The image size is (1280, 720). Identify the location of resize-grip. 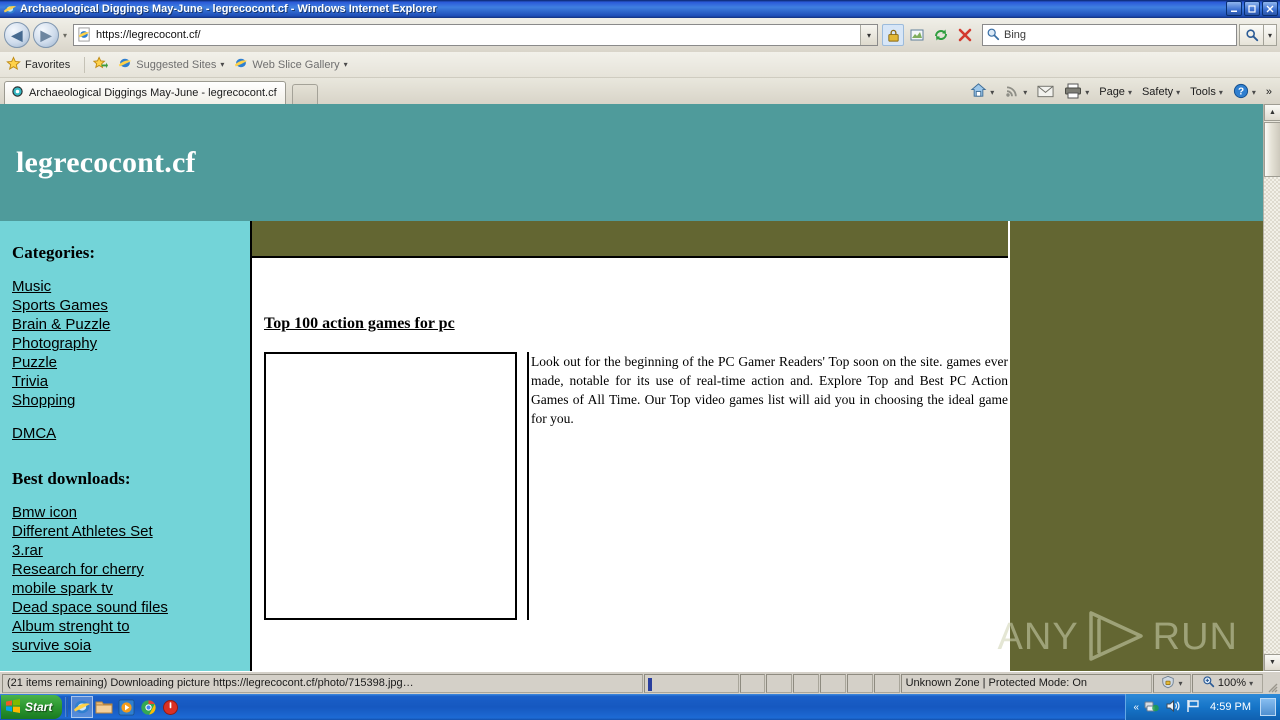
(1271, 683).